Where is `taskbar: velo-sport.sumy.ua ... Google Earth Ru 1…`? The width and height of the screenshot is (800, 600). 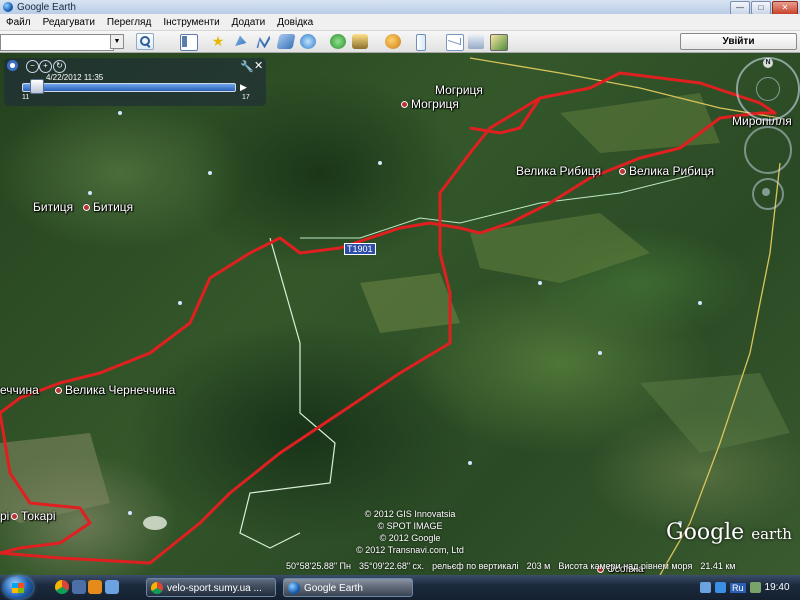
taskbar: velo-sport.sumy.ua ... Google Earth Ru 1… is located at coordinates (400, 587).